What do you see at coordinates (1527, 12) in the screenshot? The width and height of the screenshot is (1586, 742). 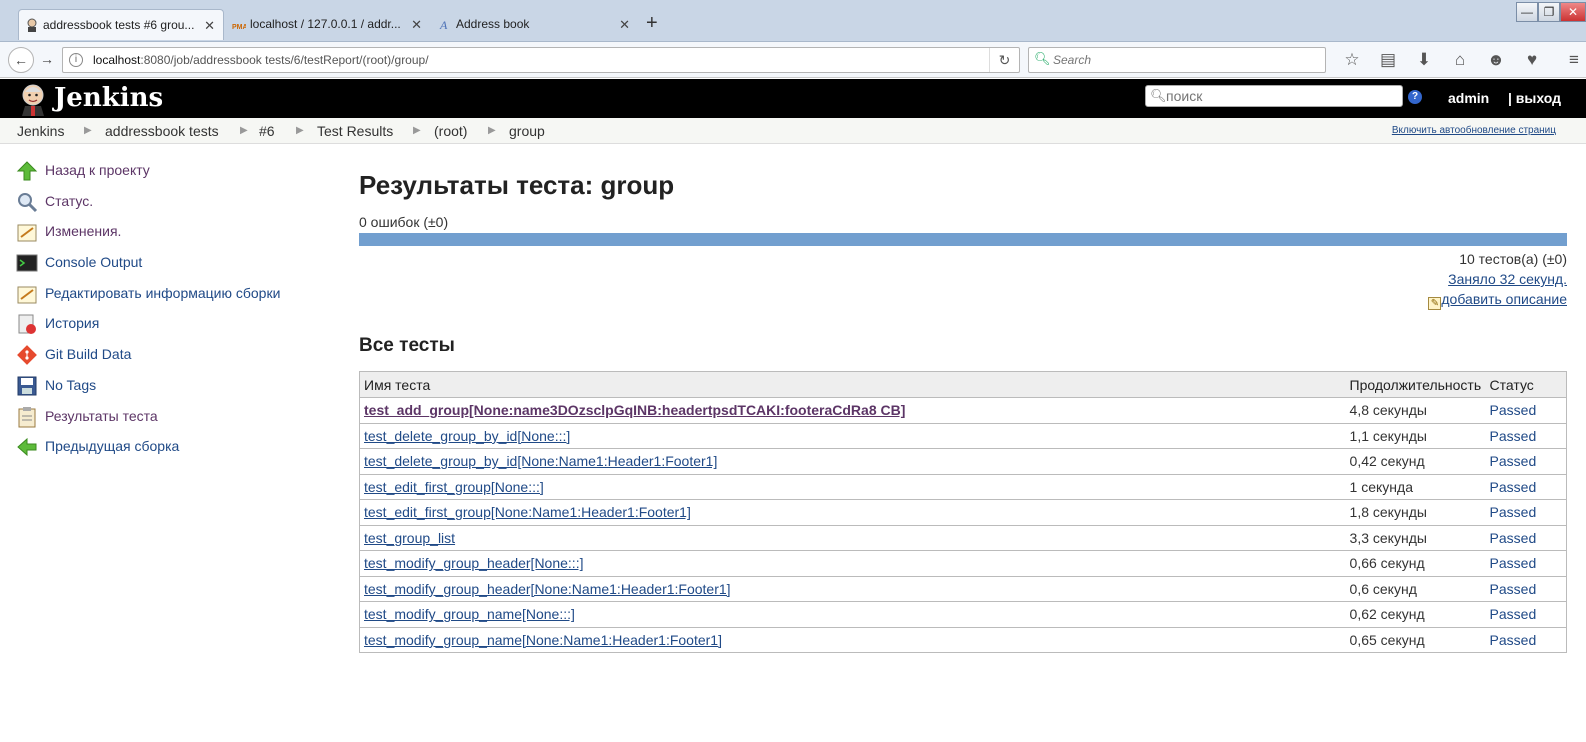 I see `minimize-icon: —` at bounding box center [1527, 12].